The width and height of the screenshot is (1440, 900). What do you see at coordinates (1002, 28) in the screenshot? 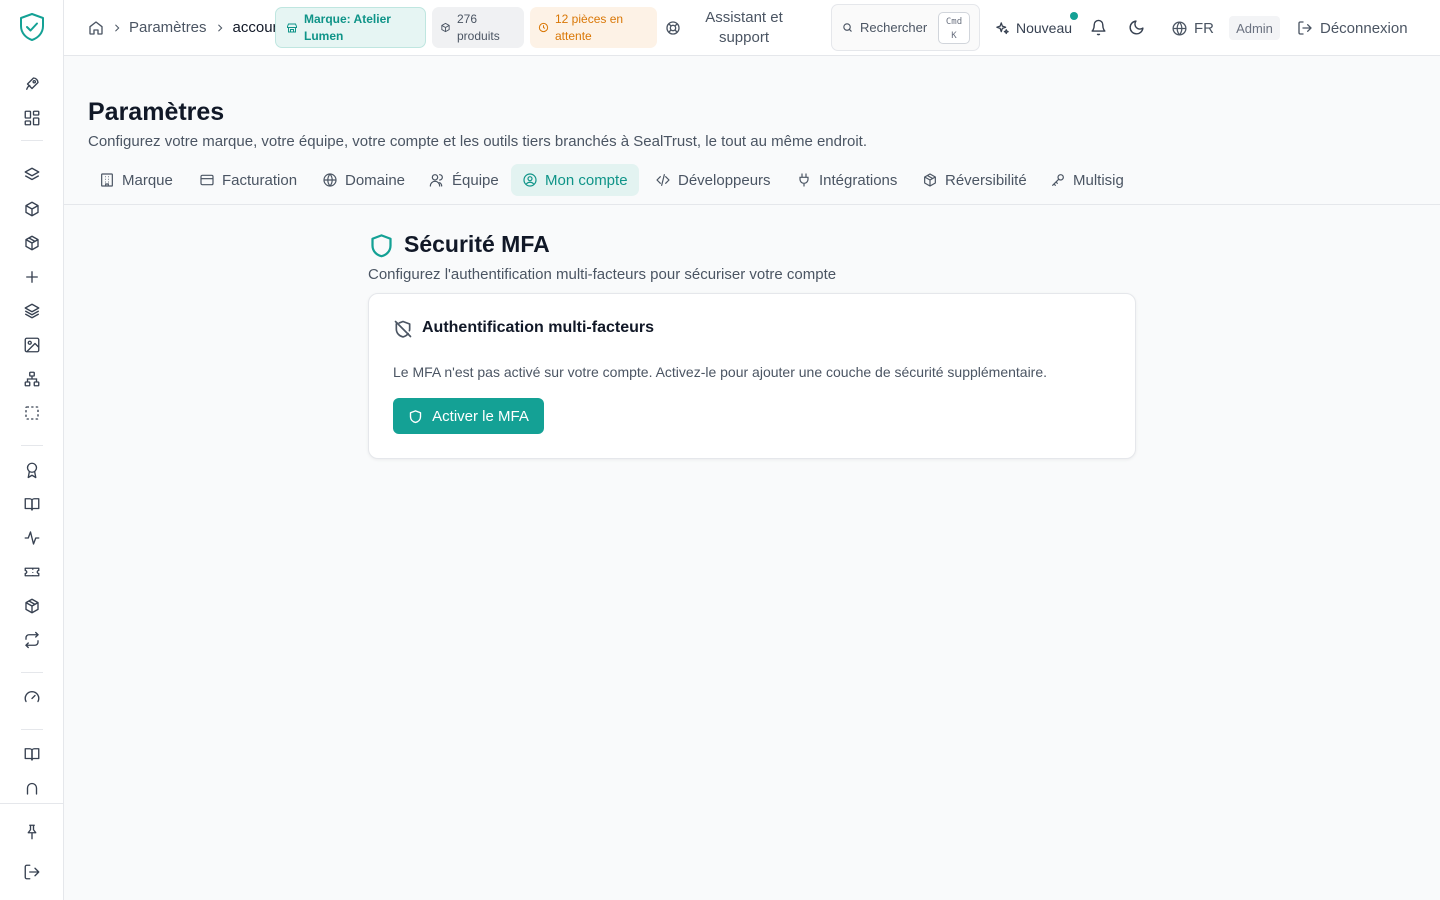
I see `sparkles-icon` at bounding box center [1002, 28].